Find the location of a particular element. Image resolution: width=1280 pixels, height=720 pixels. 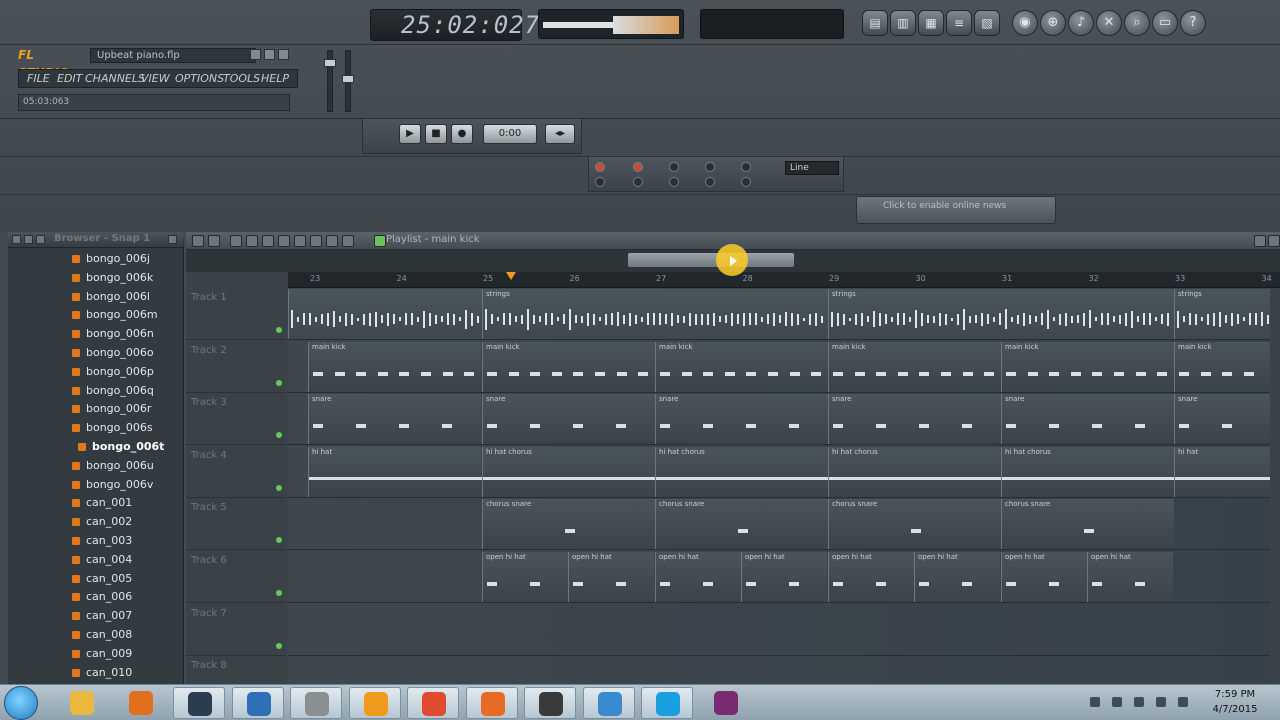

browser-file-item: can_002 is located at coordinates (96, 522).